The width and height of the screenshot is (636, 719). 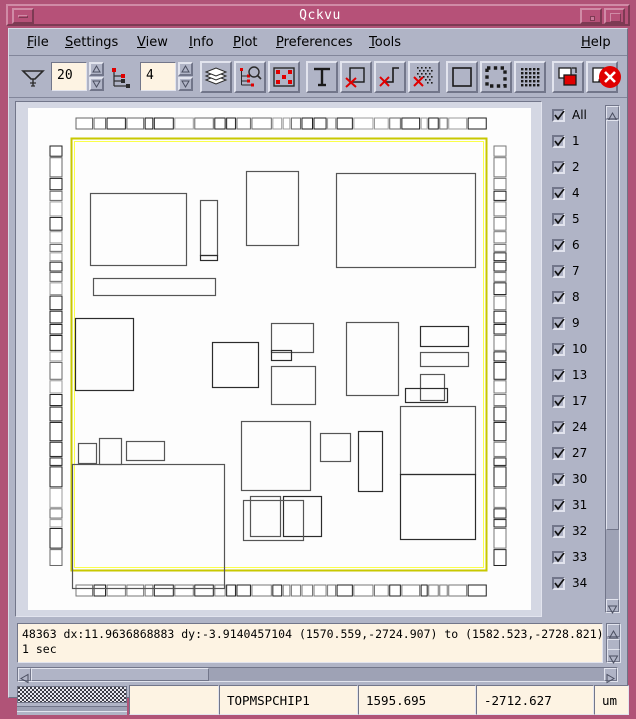 I want to click on message-vertical-scrollbar, so click(x=613, y=644).